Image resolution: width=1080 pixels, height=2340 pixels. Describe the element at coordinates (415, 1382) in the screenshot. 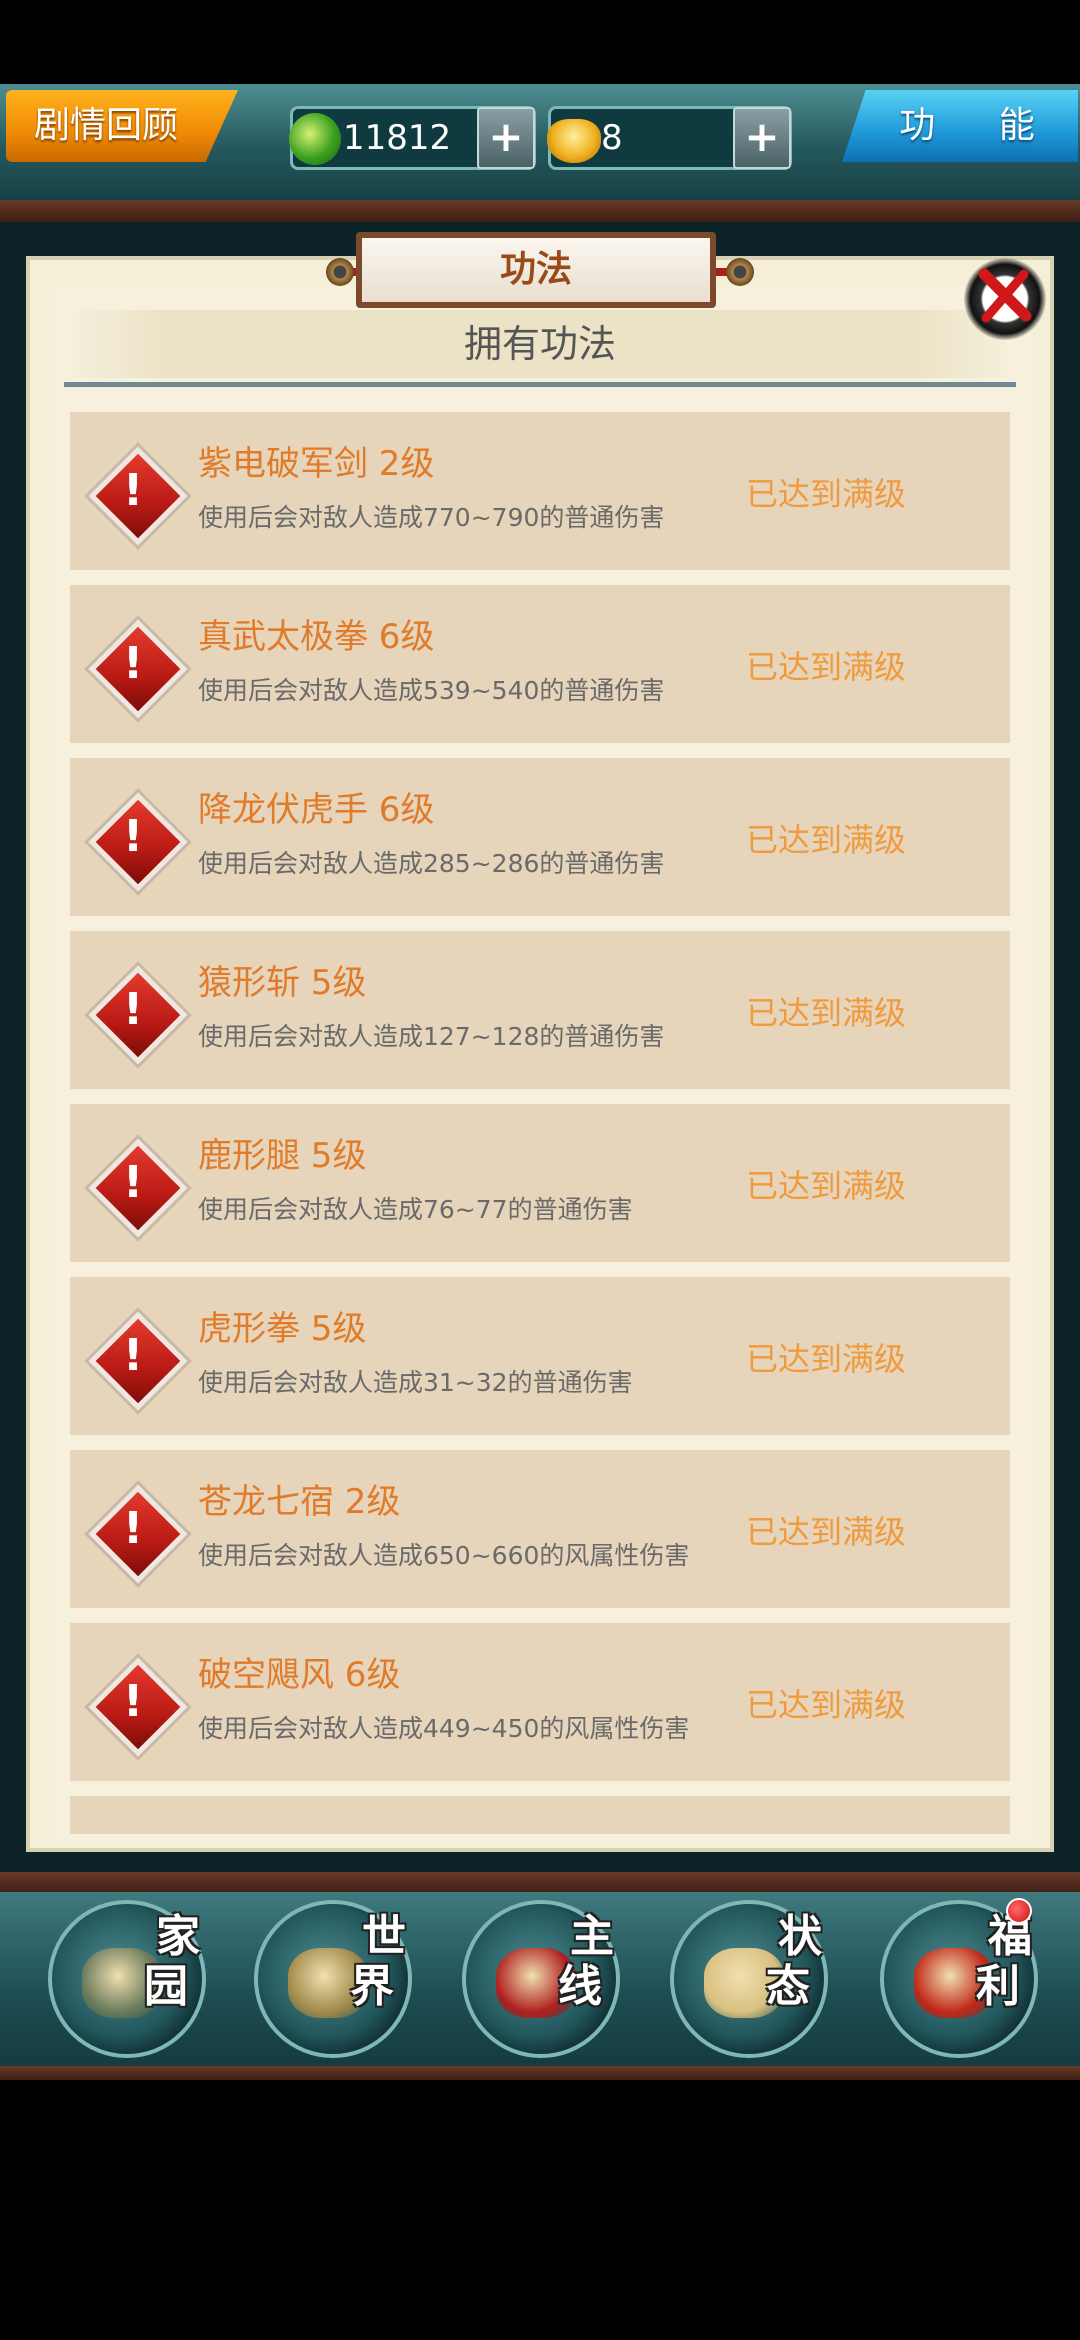

I see `skill-description: 使用后会对敌人造成31~32的普通伤害` at that location.